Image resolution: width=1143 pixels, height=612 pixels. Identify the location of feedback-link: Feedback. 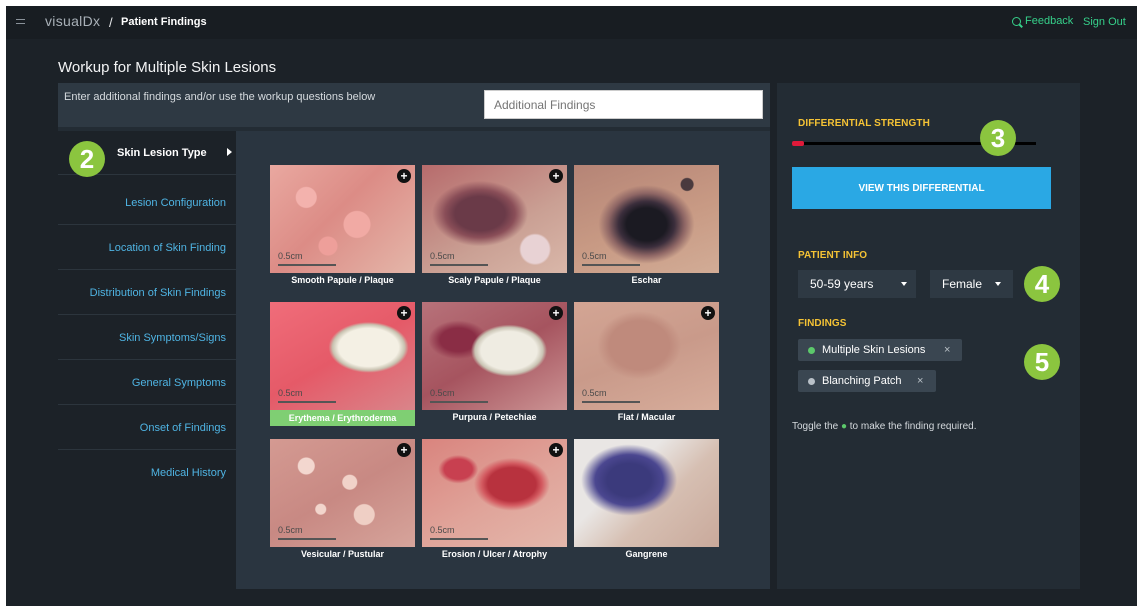
(1042, 21).